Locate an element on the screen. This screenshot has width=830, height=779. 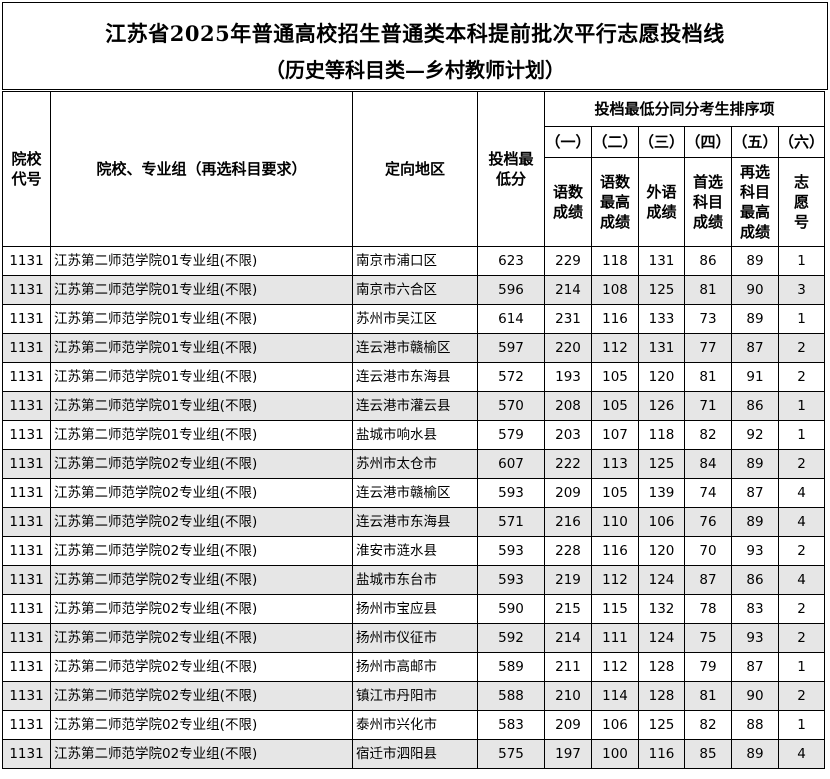
header-tie-num: （四） is located at coordinates (708, 142).